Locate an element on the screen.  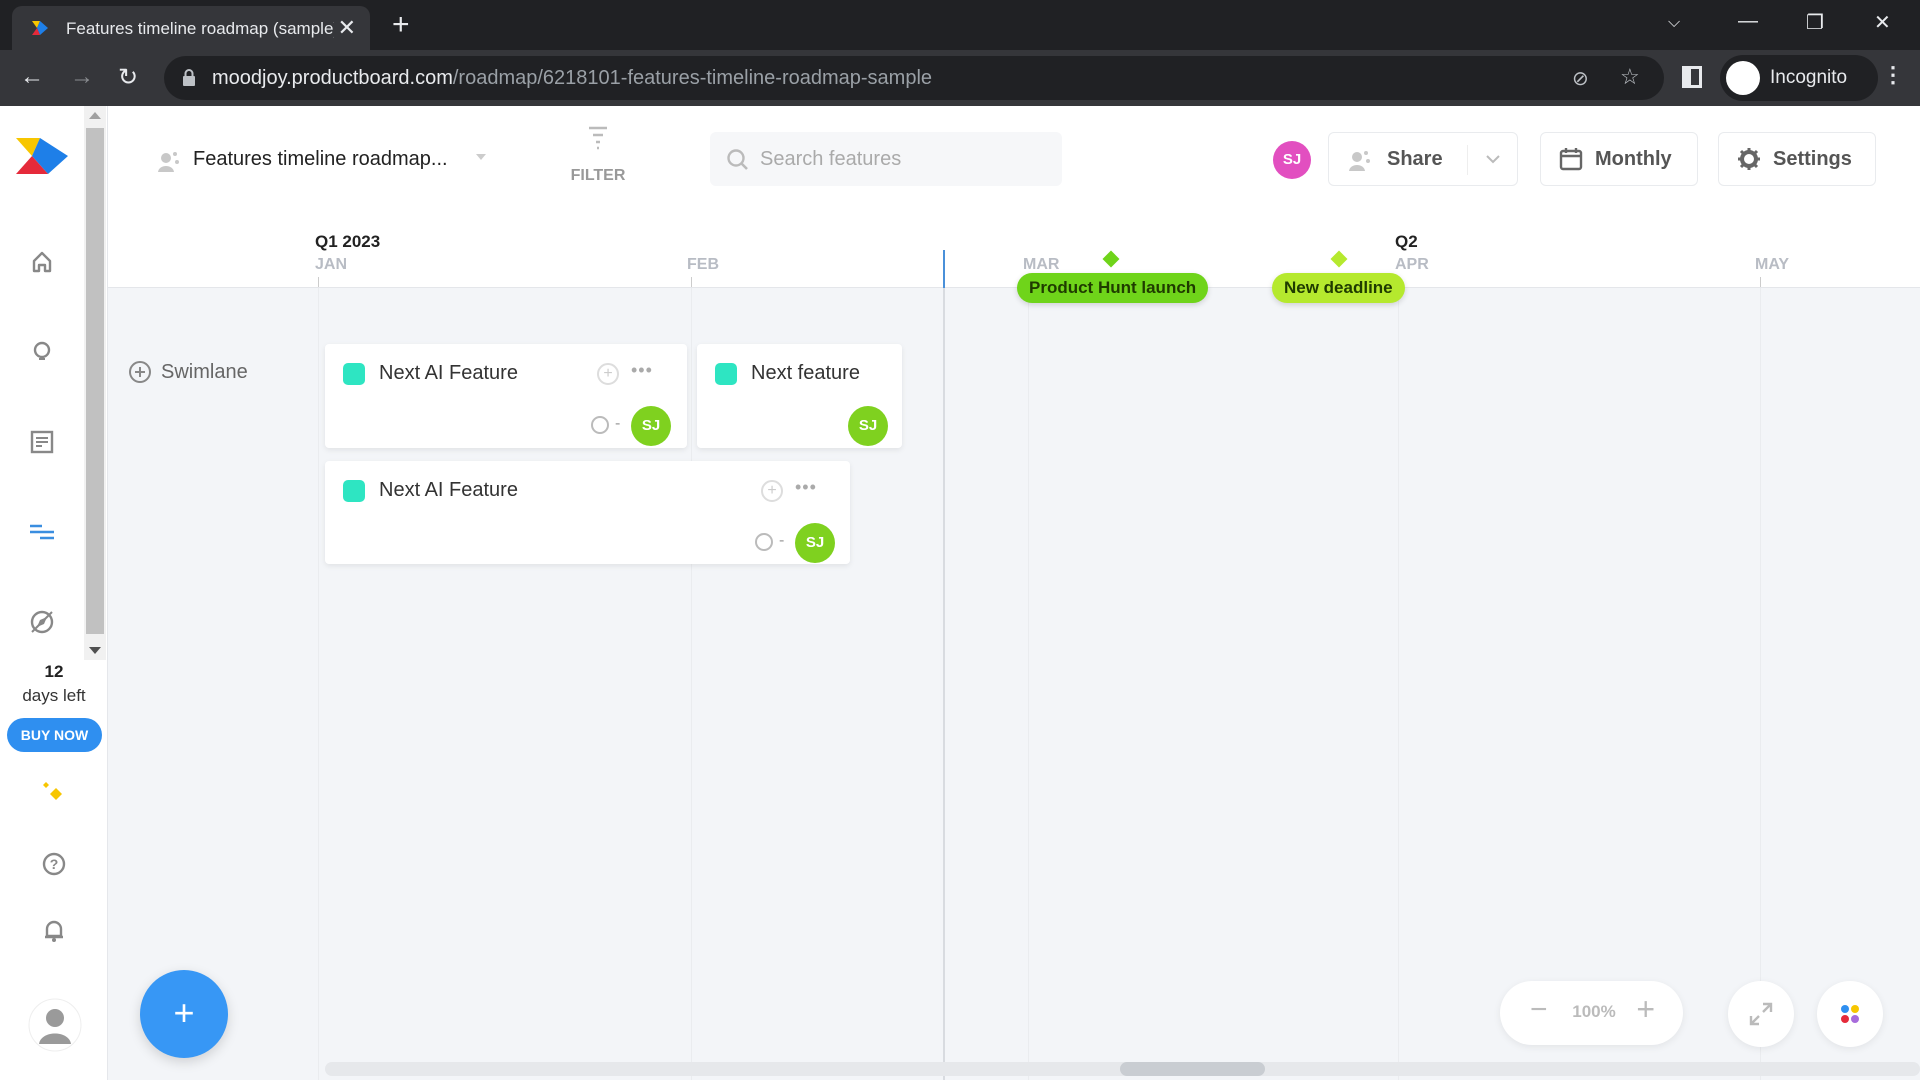
add-feature-fab: + is located at coordinates (184, 1014).